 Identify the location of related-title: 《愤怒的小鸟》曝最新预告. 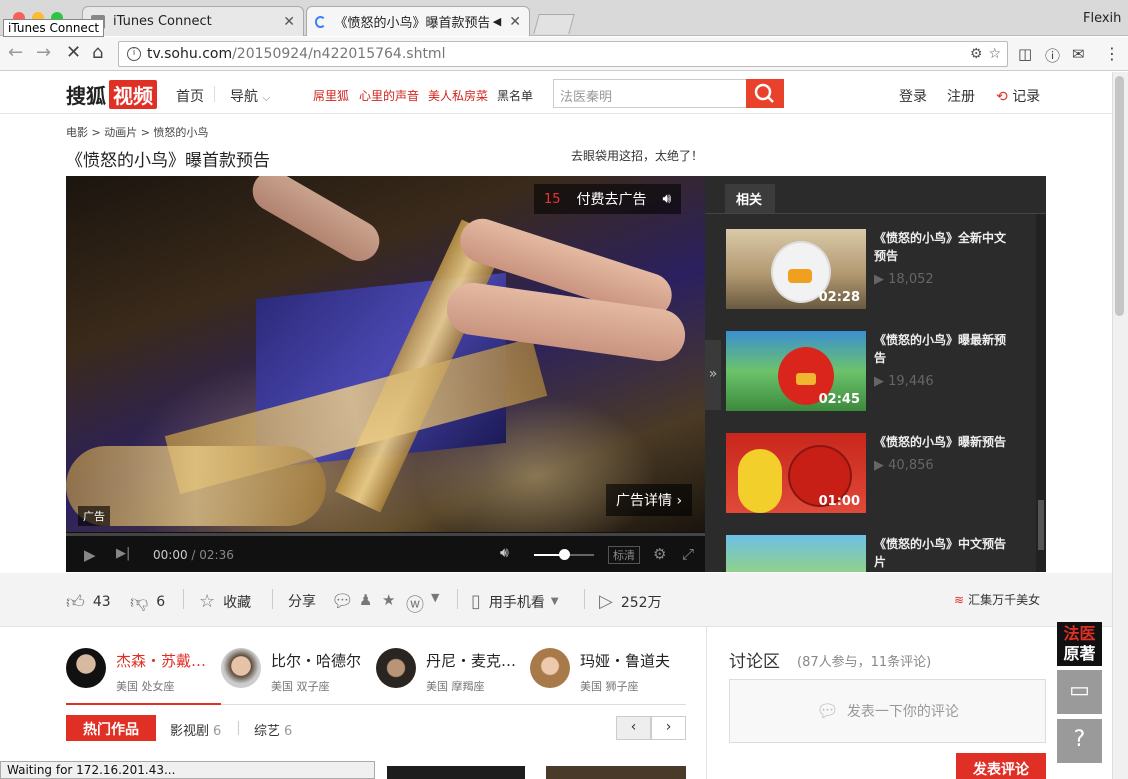
(944, 349).